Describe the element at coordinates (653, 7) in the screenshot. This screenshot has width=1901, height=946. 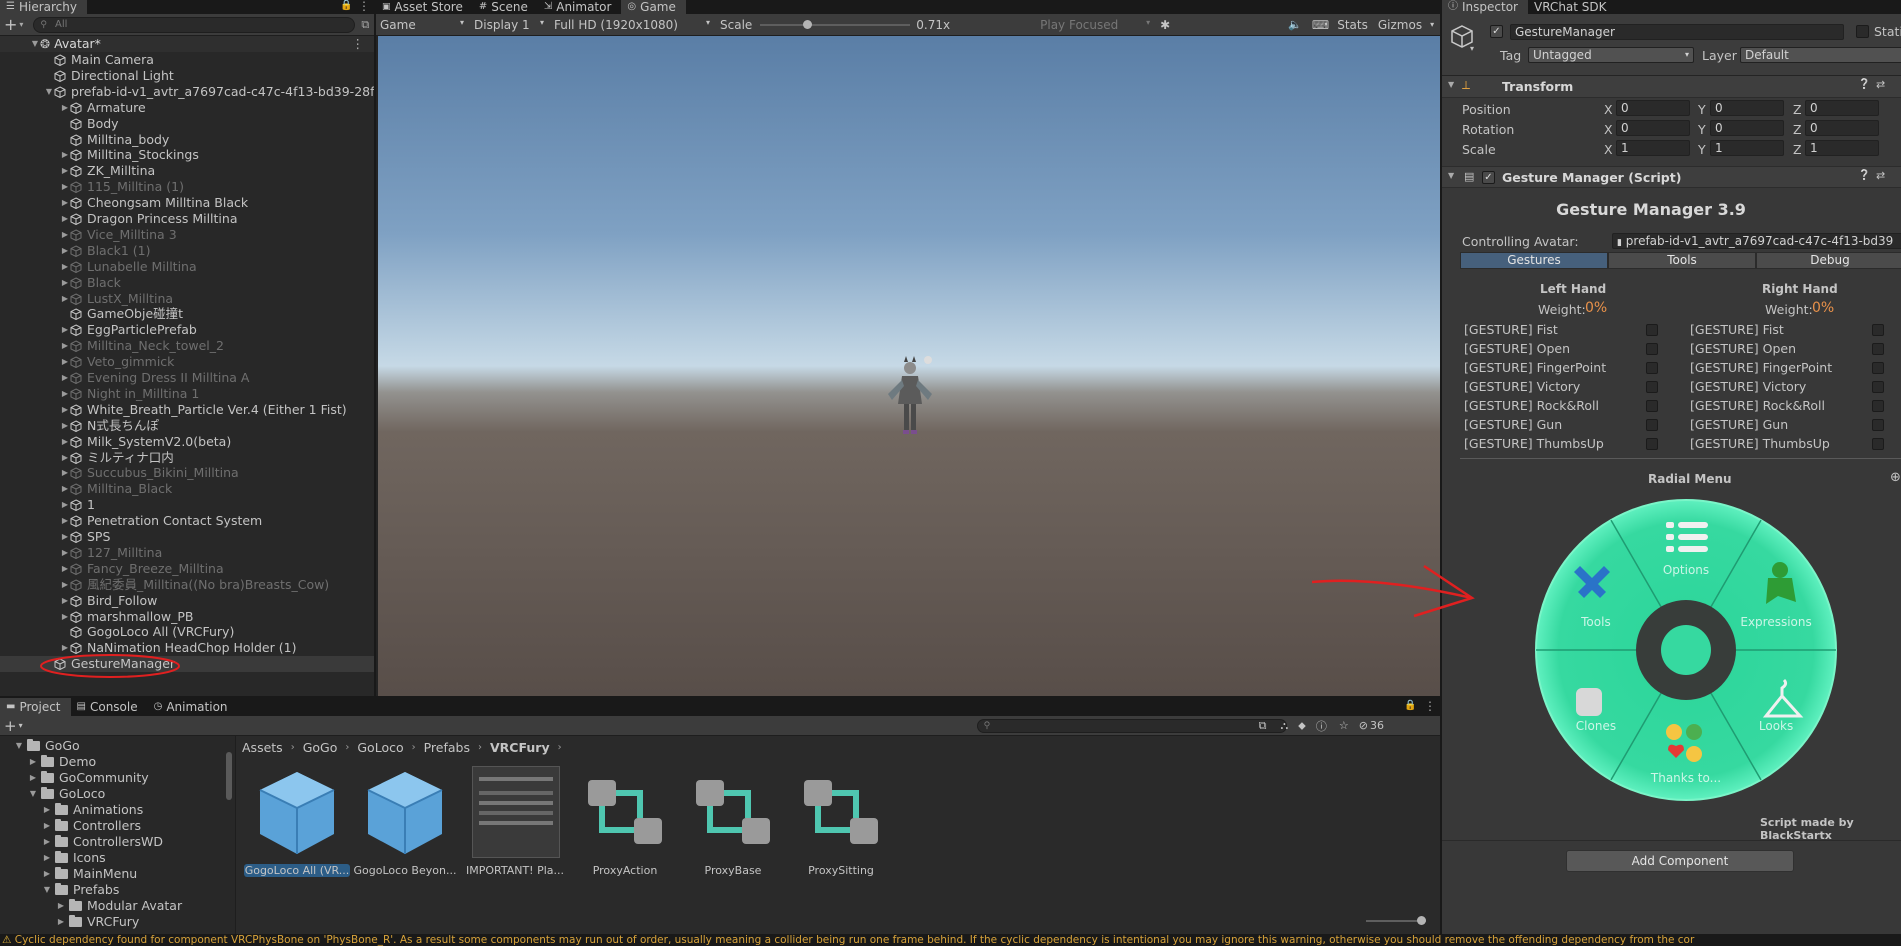
I see `tab-game: ◎ Game` at that location.